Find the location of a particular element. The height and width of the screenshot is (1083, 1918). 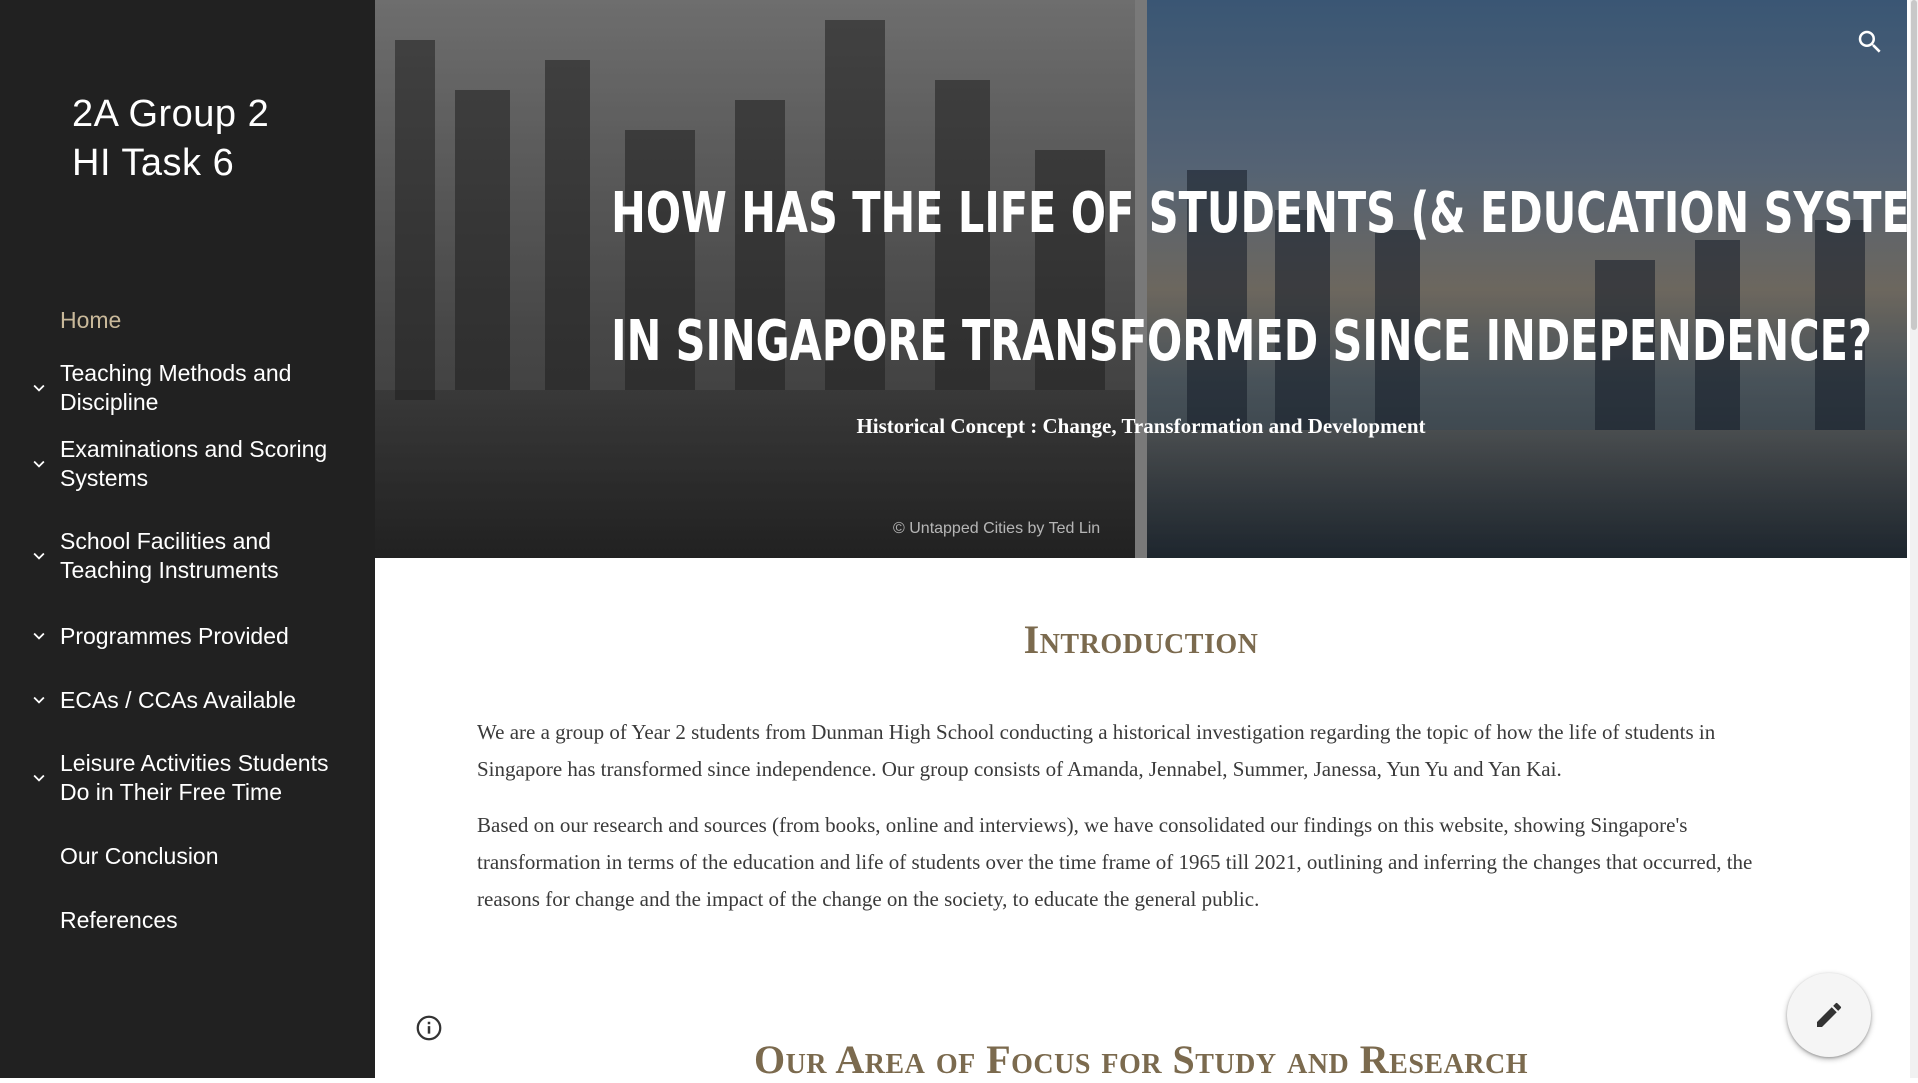

edit-button is located at coordinates (1829, 1015).